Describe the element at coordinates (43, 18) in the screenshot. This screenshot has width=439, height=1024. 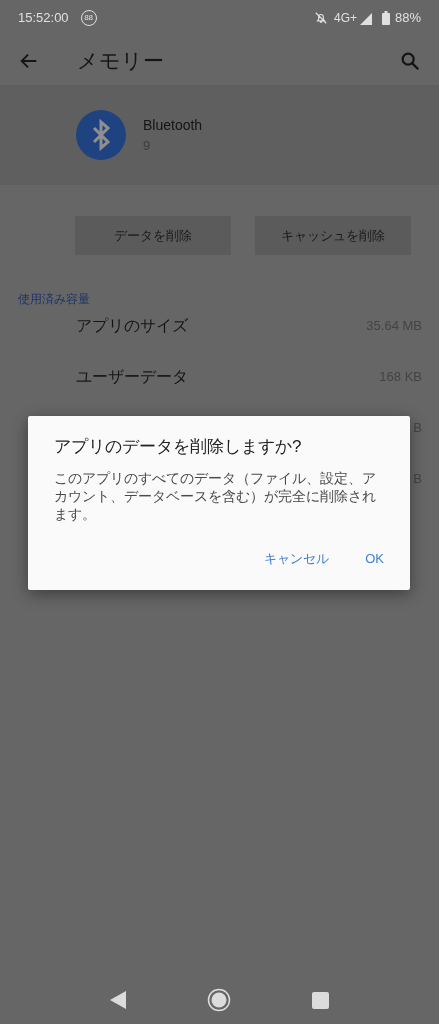
I see `status-time: 15:52:00` at that location.